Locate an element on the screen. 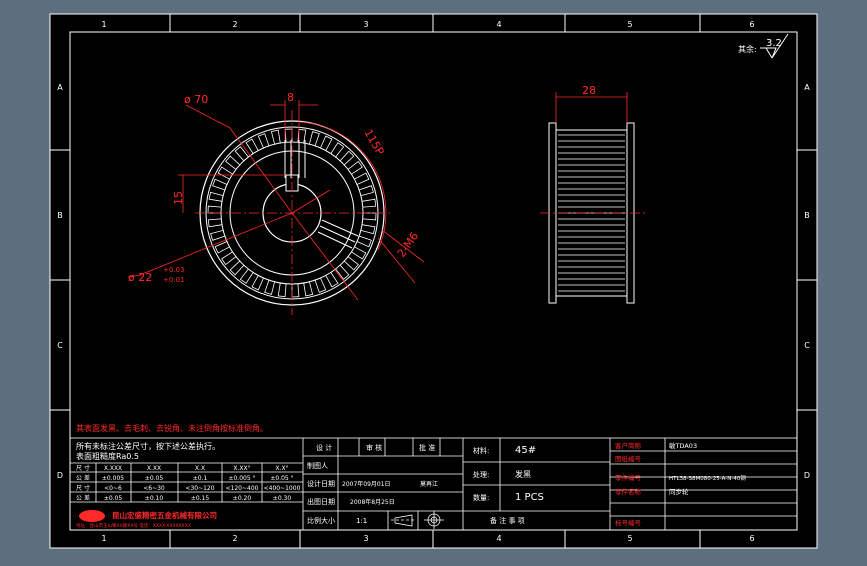 This screenshot has width=867, height=566. partname-value: 同步轮 is located at coordinates (679, 491).